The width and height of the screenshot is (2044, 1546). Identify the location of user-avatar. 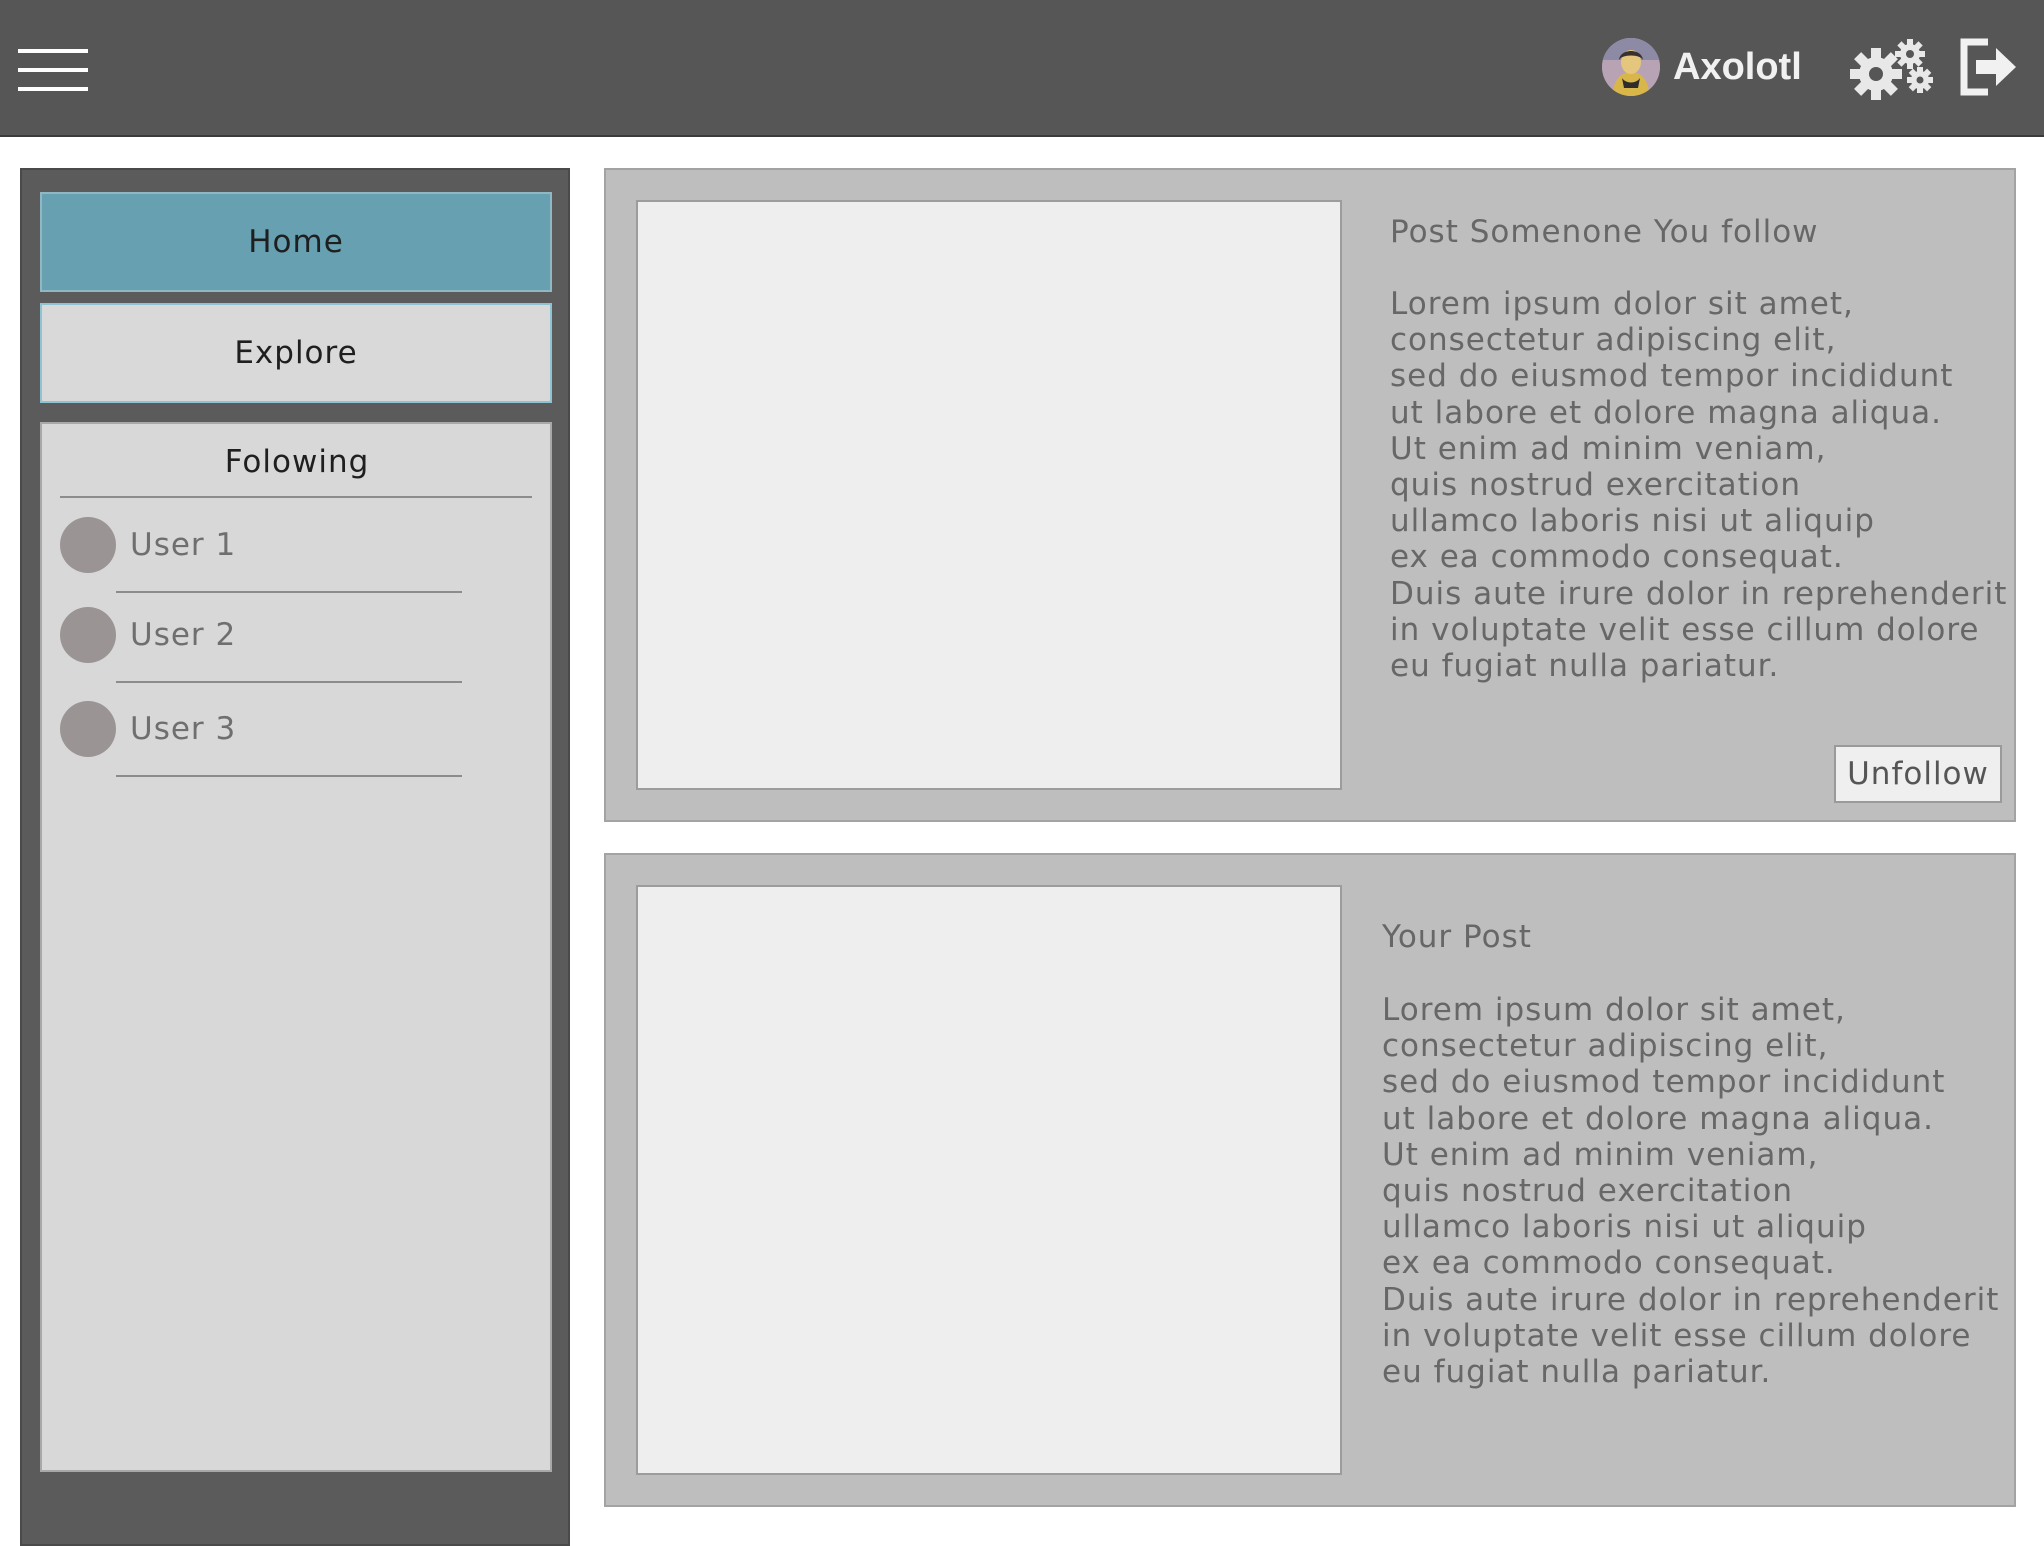
(1631, 67).